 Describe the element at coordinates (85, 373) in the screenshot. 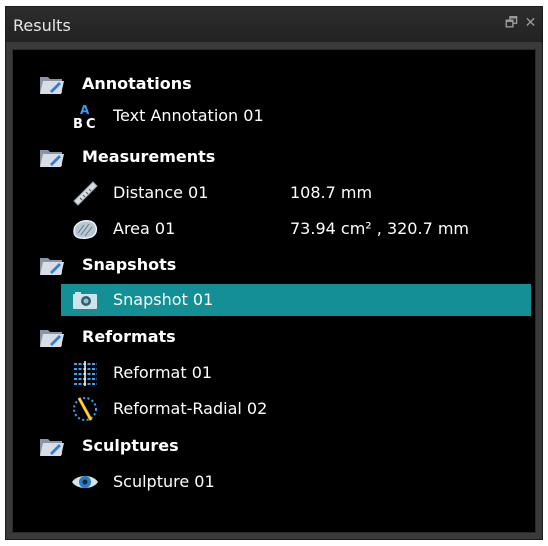

I see `reformat-icon` at that location.